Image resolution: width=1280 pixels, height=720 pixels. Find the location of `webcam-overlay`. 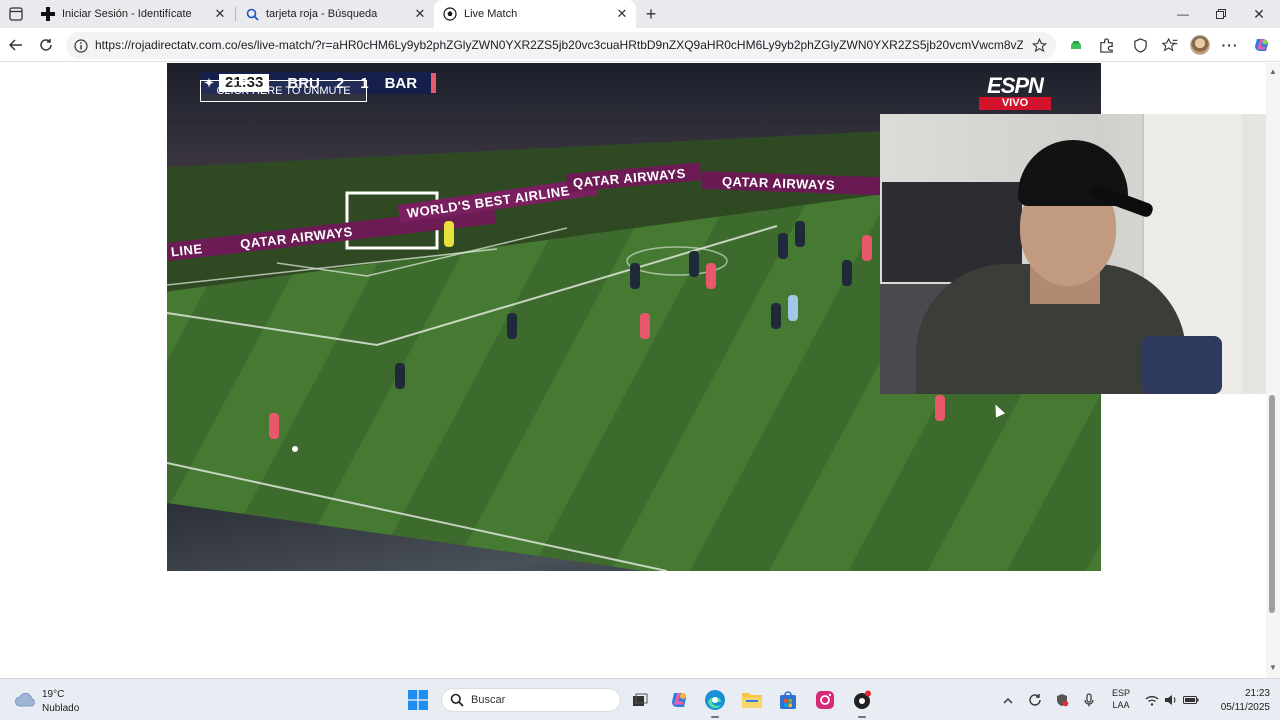

webcam-overlay is located at coordinates (1080, 254).